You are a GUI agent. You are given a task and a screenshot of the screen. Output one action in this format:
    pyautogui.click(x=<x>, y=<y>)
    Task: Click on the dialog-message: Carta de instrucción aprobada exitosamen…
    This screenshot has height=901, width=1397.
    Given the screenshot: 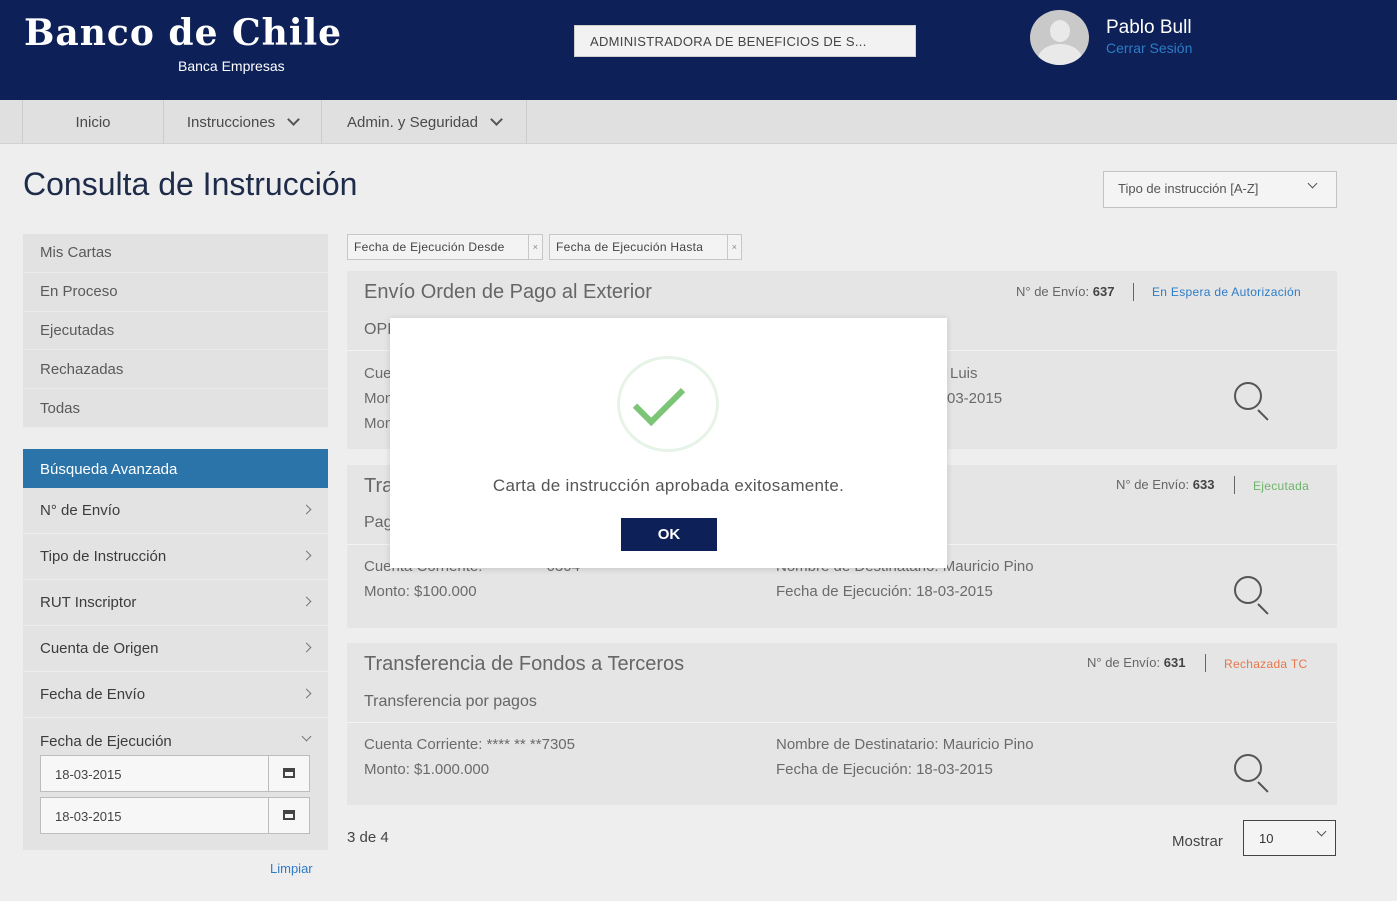 What is the action you would take?
    pyautogui.click(x=668, y=485)
    